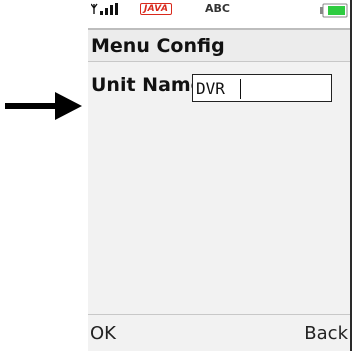  I want to click on back-softkey: Back, so click(326, 333).